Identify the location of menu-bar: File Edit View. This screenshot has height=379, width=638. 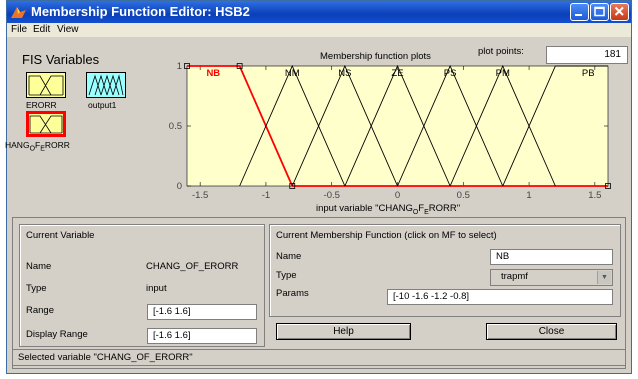
(319, 30).